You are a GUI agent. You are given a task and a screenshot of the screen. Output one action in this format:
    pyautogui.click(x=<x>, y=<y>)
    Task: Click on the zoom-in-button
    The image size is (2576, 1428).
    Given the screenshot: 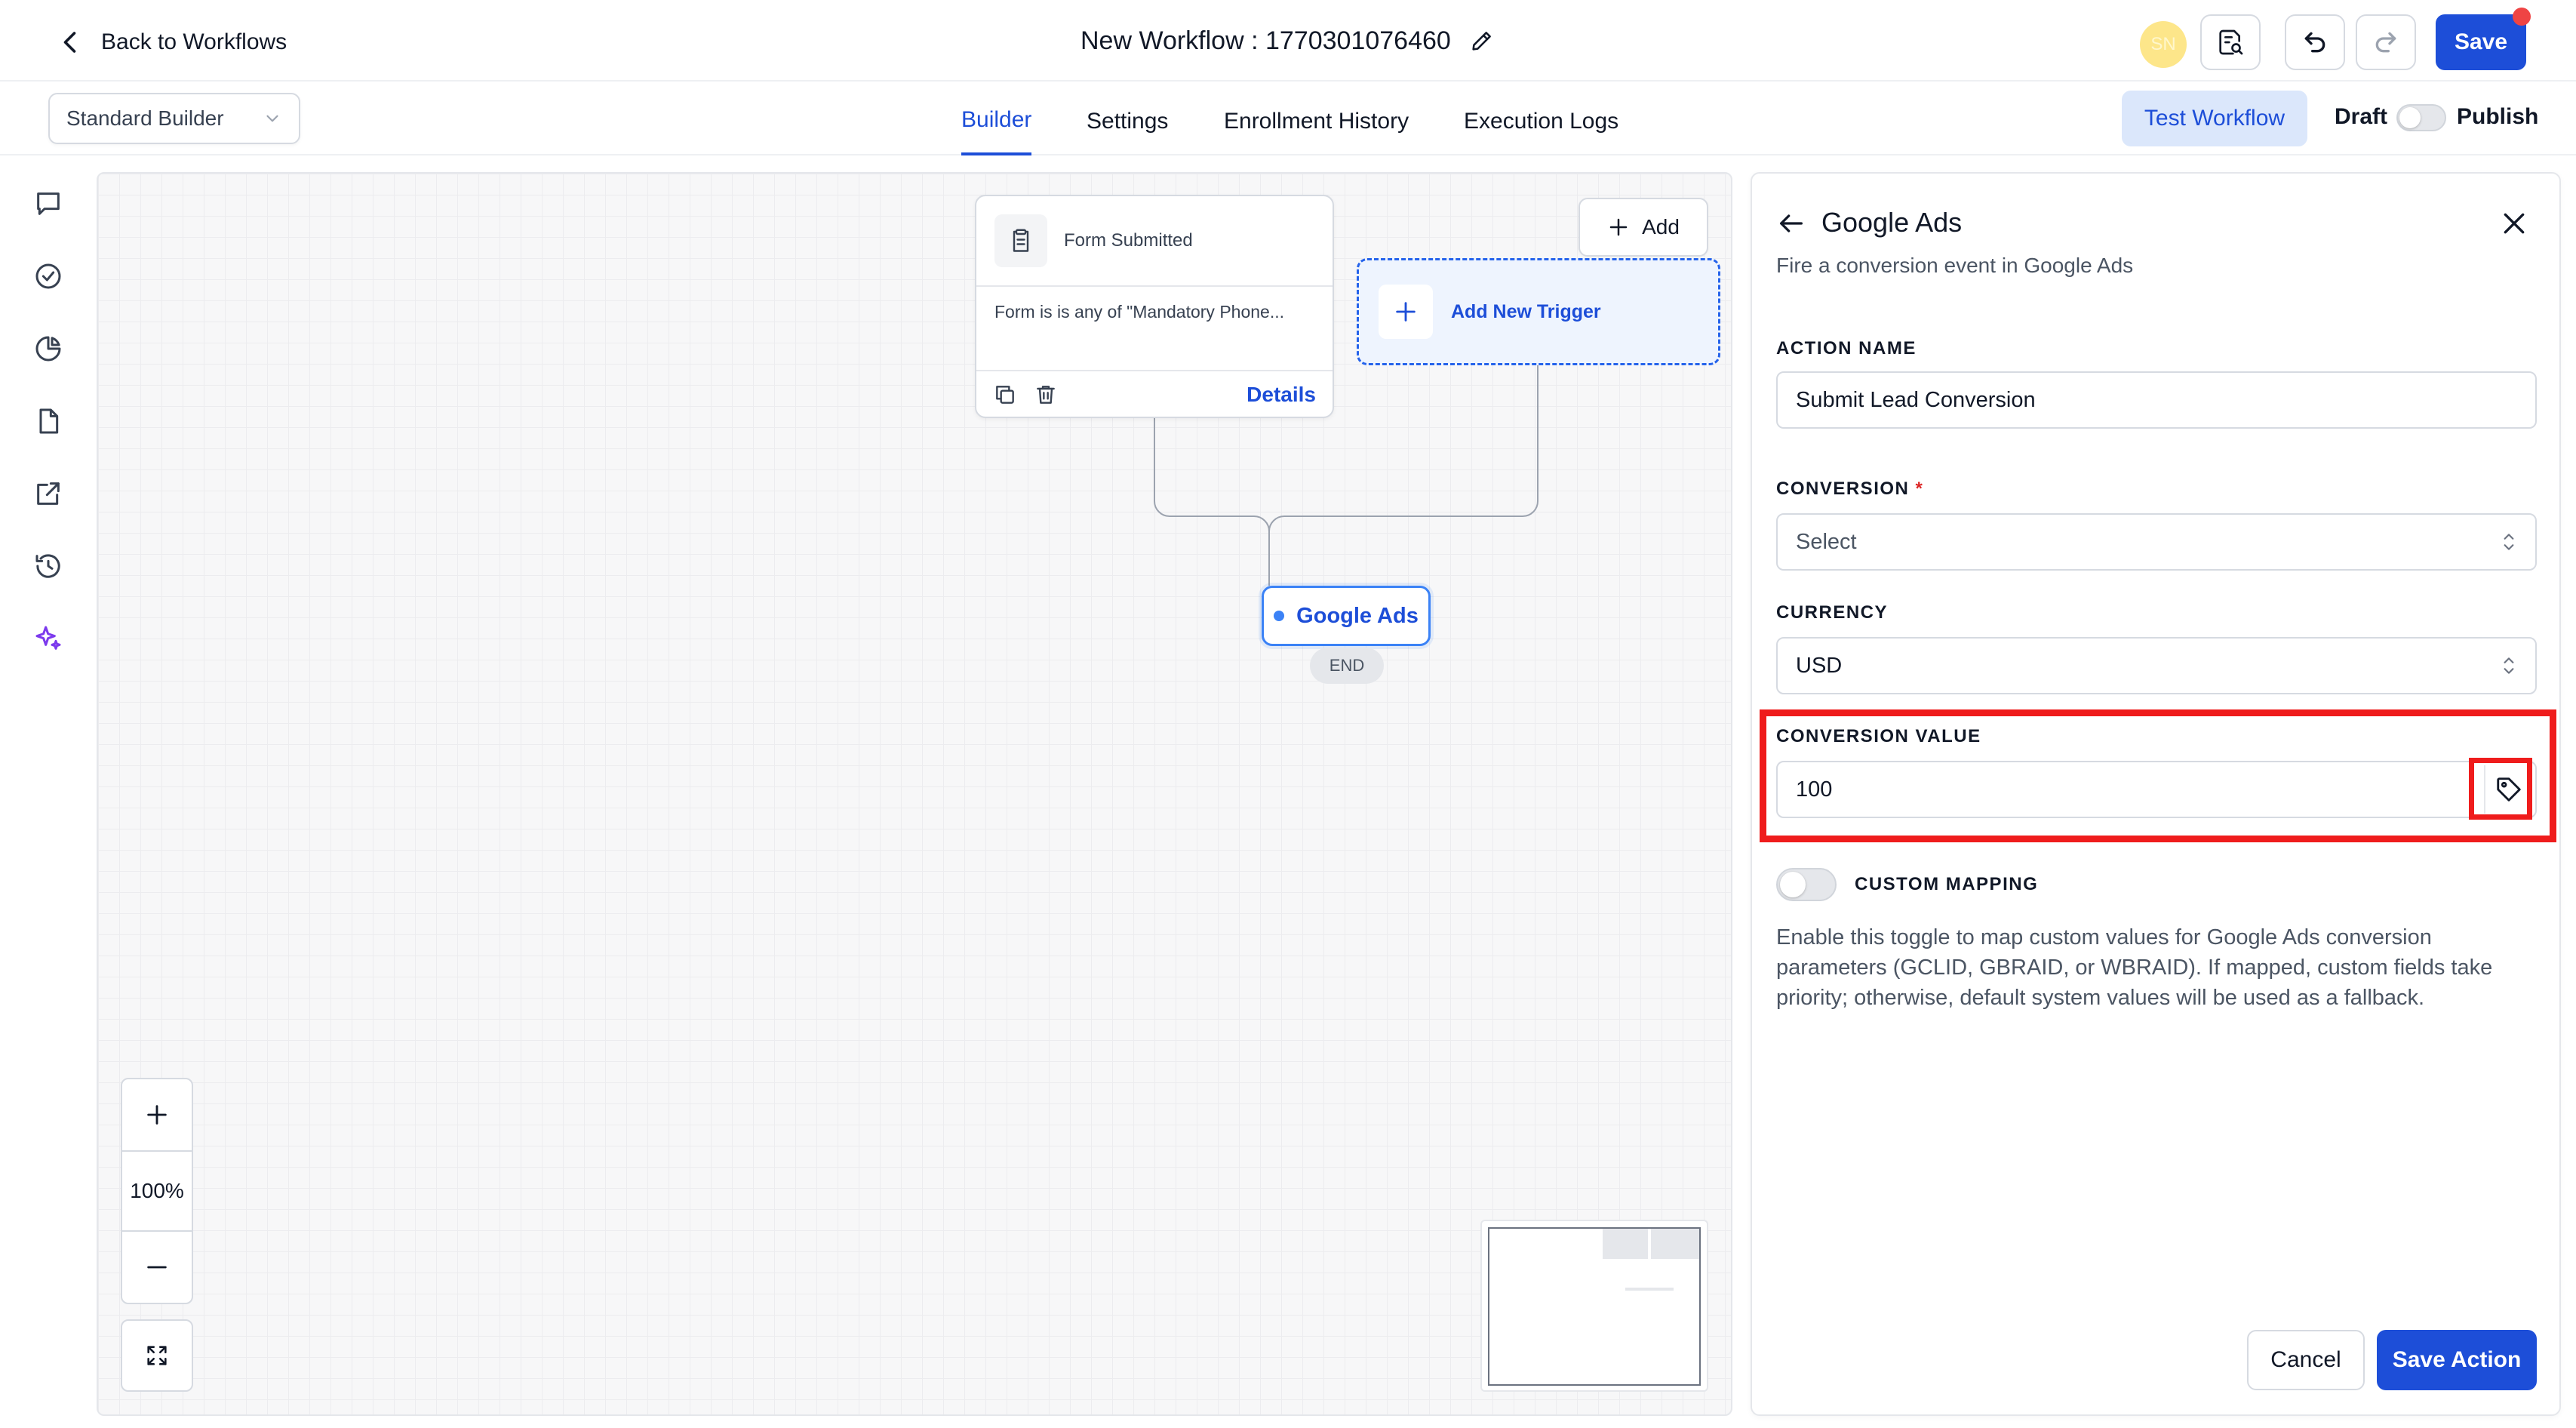 What is the action you would take?
    pyautogui.click(x=157, y=1115)
    